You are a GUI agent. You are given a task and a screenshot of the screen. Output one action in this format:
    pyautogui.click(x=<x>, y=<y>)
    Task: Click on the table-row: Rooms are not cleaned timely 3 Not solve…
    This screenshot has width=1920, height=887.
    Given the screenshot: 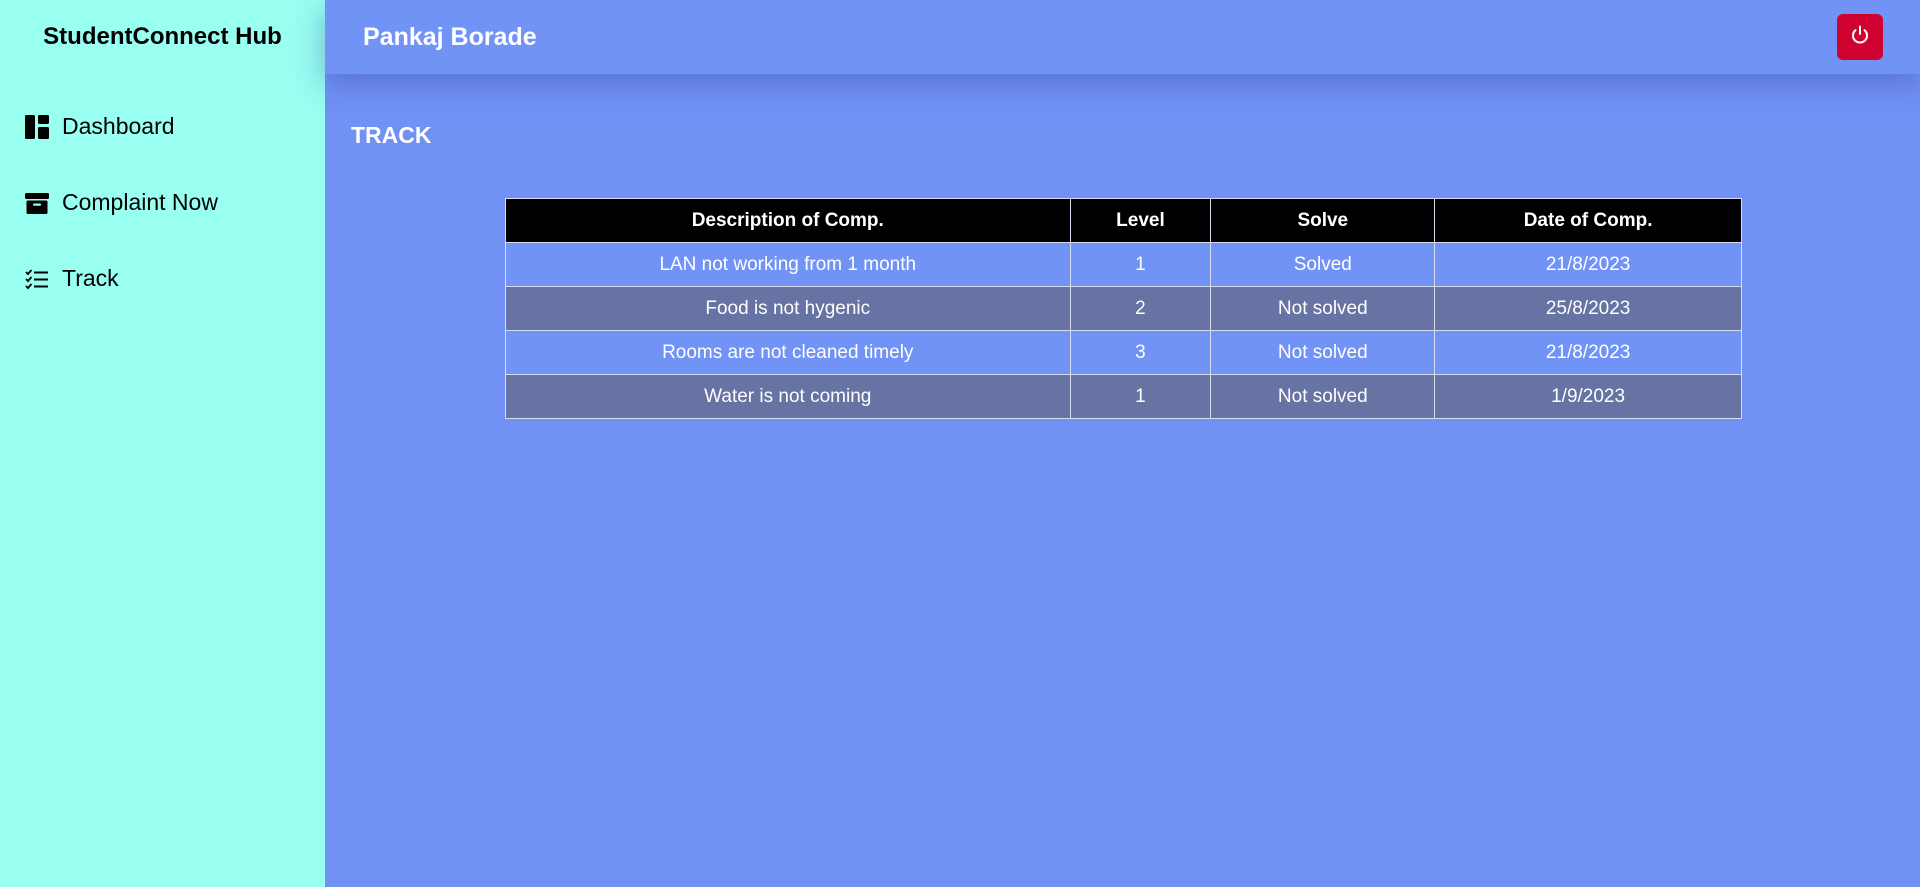 What is the action you would take?
    pyautogui.click(x=1123, y=352)
    